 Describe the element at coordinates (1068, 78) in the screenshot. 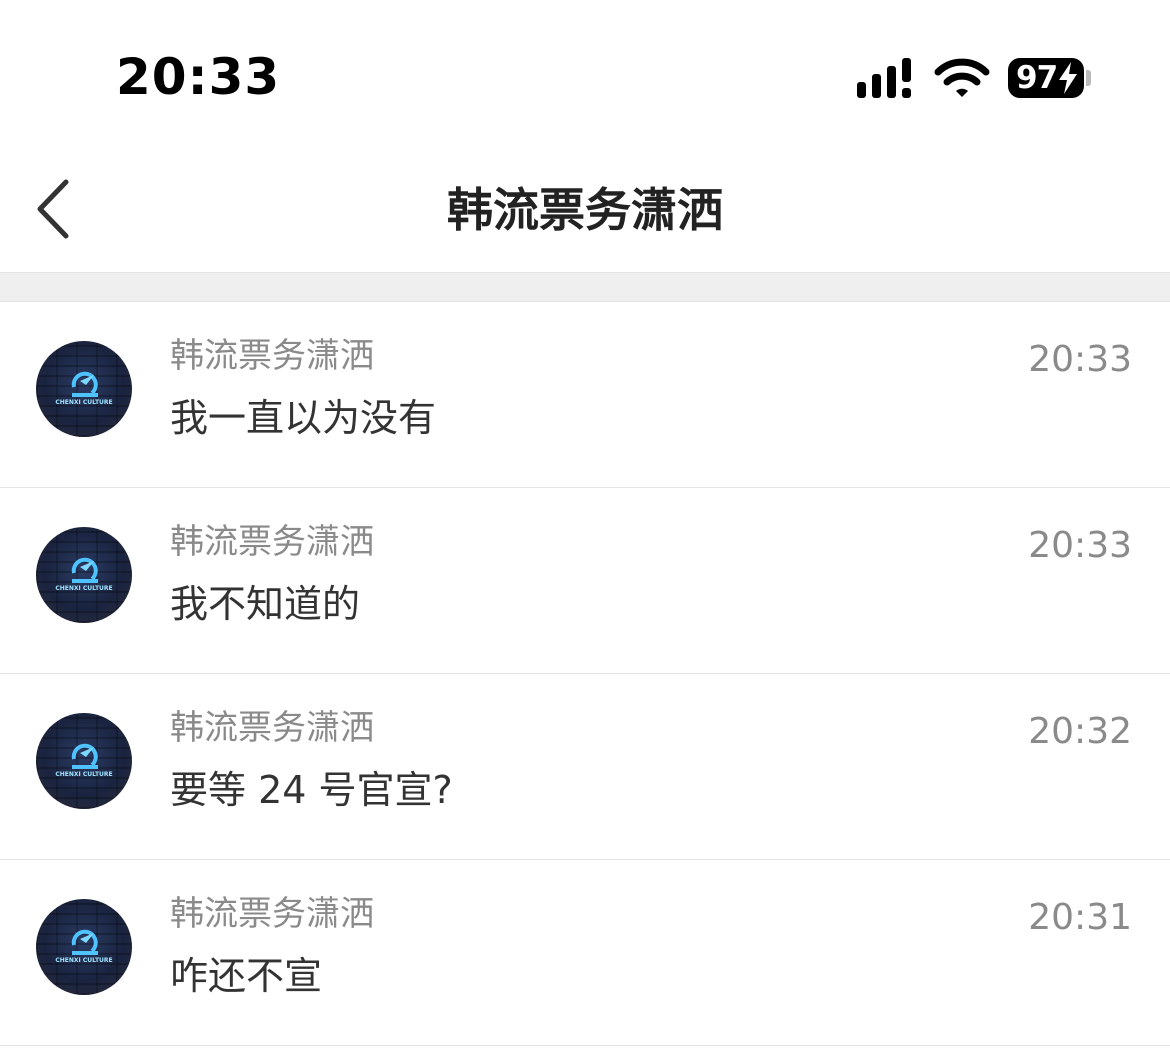

I see `battery-charging-icon` at that location.